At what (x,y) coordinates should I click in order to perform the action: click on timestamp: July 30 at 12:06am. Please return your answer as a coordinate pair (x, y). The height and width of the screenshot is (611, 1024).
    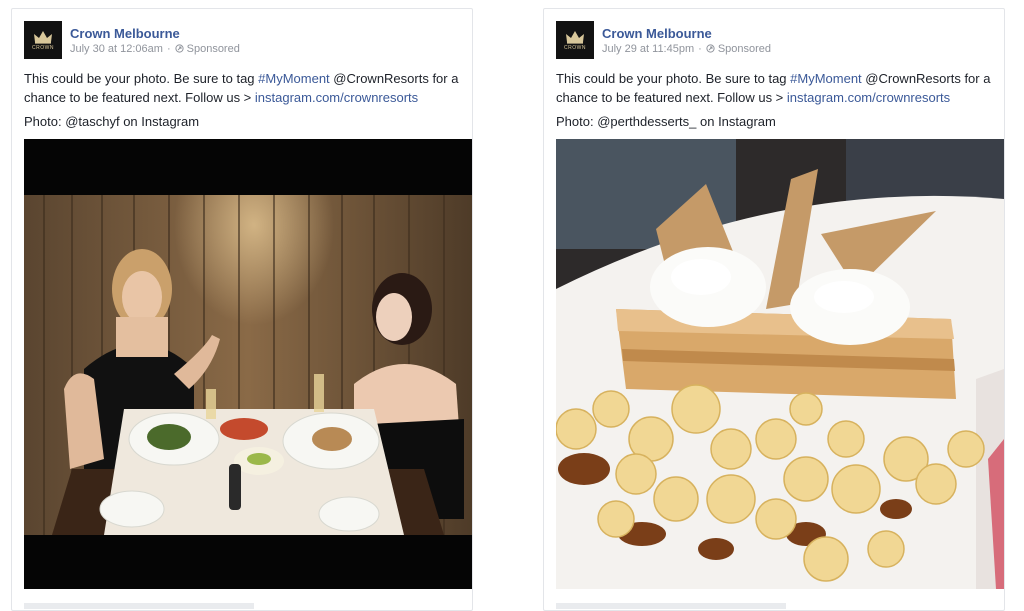
    Looking at the image, I should click on (116, 49).